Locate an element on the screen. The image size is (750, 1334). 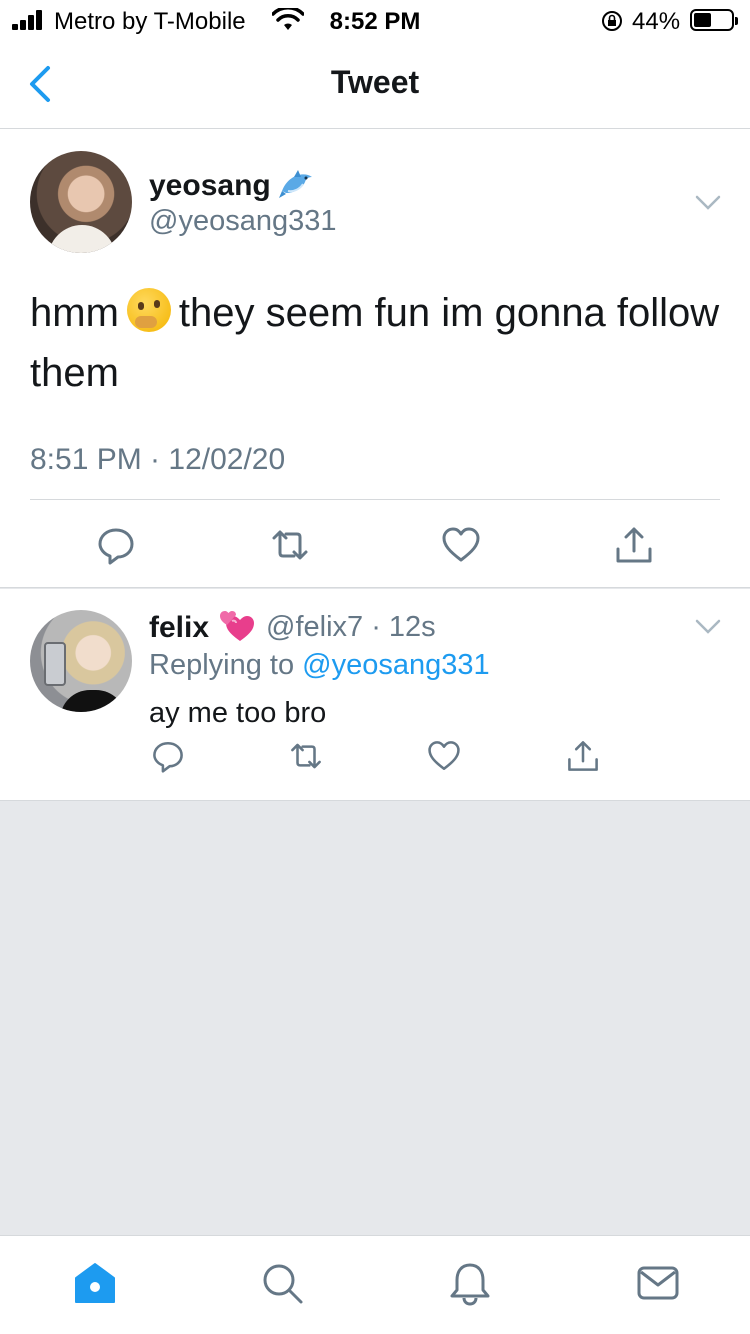
tweet-text: hmm they seem fun im gonna follow them is located at coordinates (380, 343).